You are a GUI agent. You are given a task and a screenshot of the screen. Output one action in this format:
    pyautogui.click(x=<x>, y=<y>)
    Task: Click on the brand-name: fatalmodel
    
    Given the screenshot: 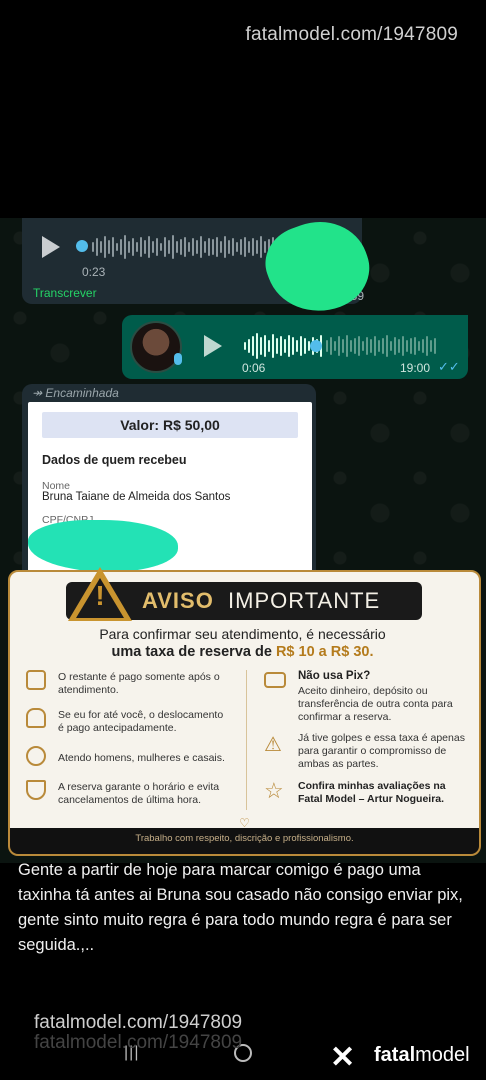 What is the action you would take?
    pyautogui.click(x=422, y=1055)
    